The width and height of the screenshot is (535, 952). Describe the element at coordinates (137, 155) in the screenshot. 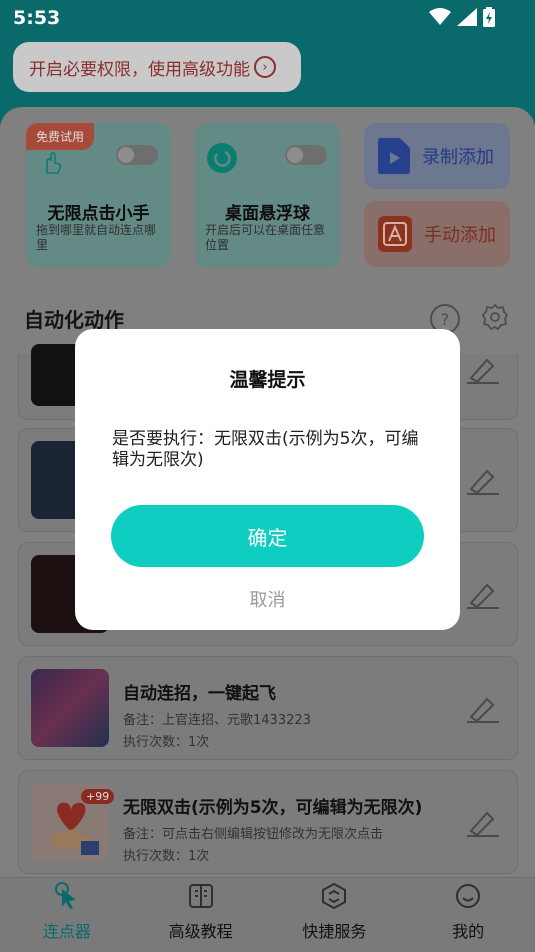

I see `clicker-toggle` at that location.